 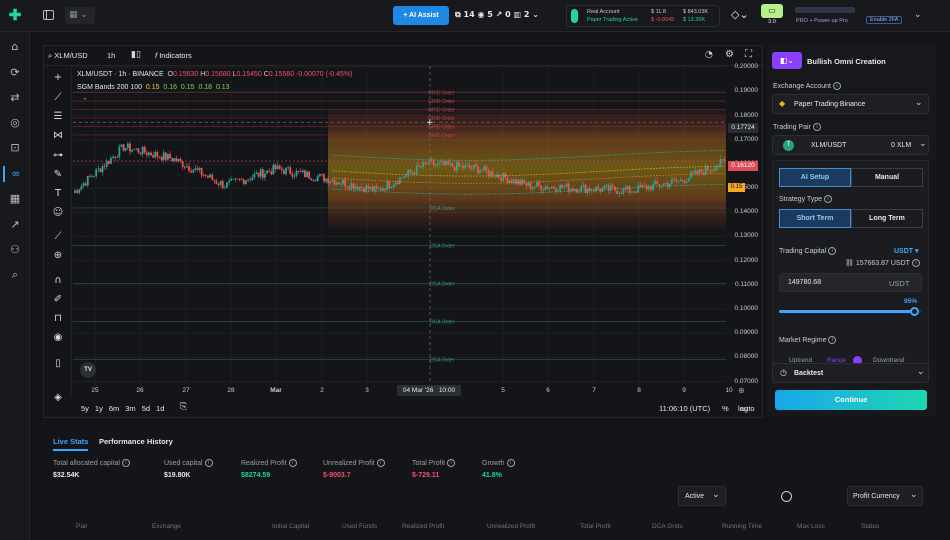 What do you see at coordinates (58, 78) in the screenshot?
I see `crosshair-icon: +` at bounding box center [58, 78].